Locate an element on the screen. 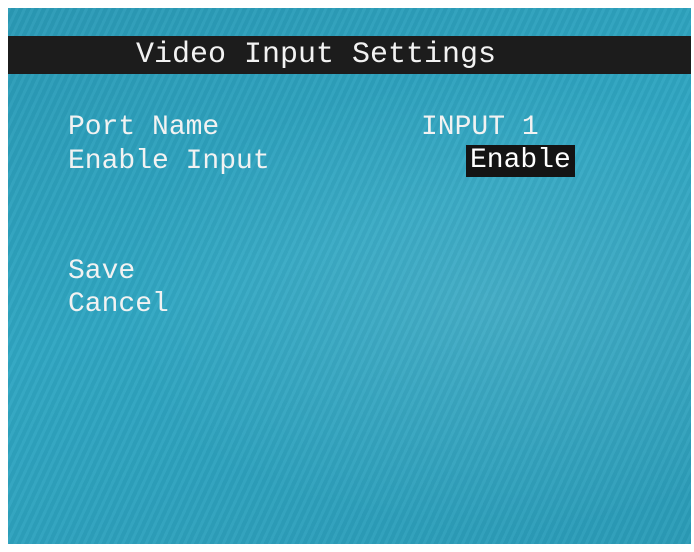  enable-input-label: Enable Input is located at coordinates (169, 161).